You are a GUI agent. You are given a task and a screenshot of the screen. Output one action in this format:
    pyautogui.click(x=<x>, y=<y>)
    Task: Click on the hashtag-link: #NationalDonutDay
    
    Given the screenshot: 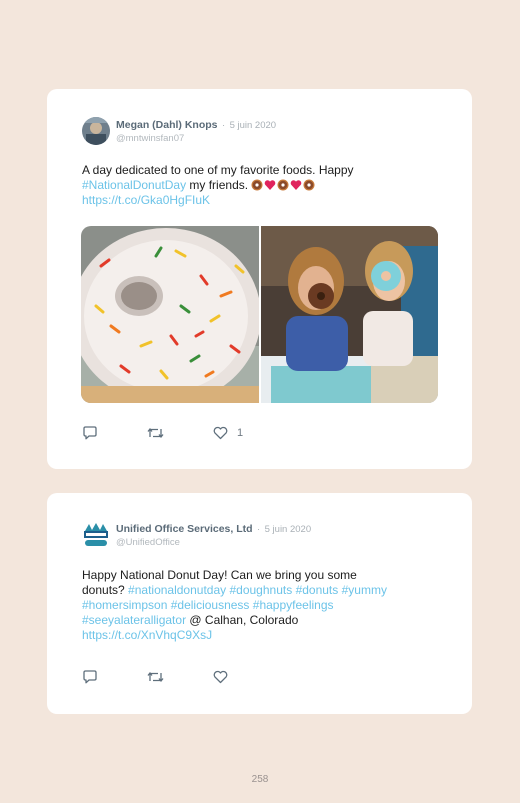 What is the action you would take?
    pyautogui.click(x=134, y=185)
    